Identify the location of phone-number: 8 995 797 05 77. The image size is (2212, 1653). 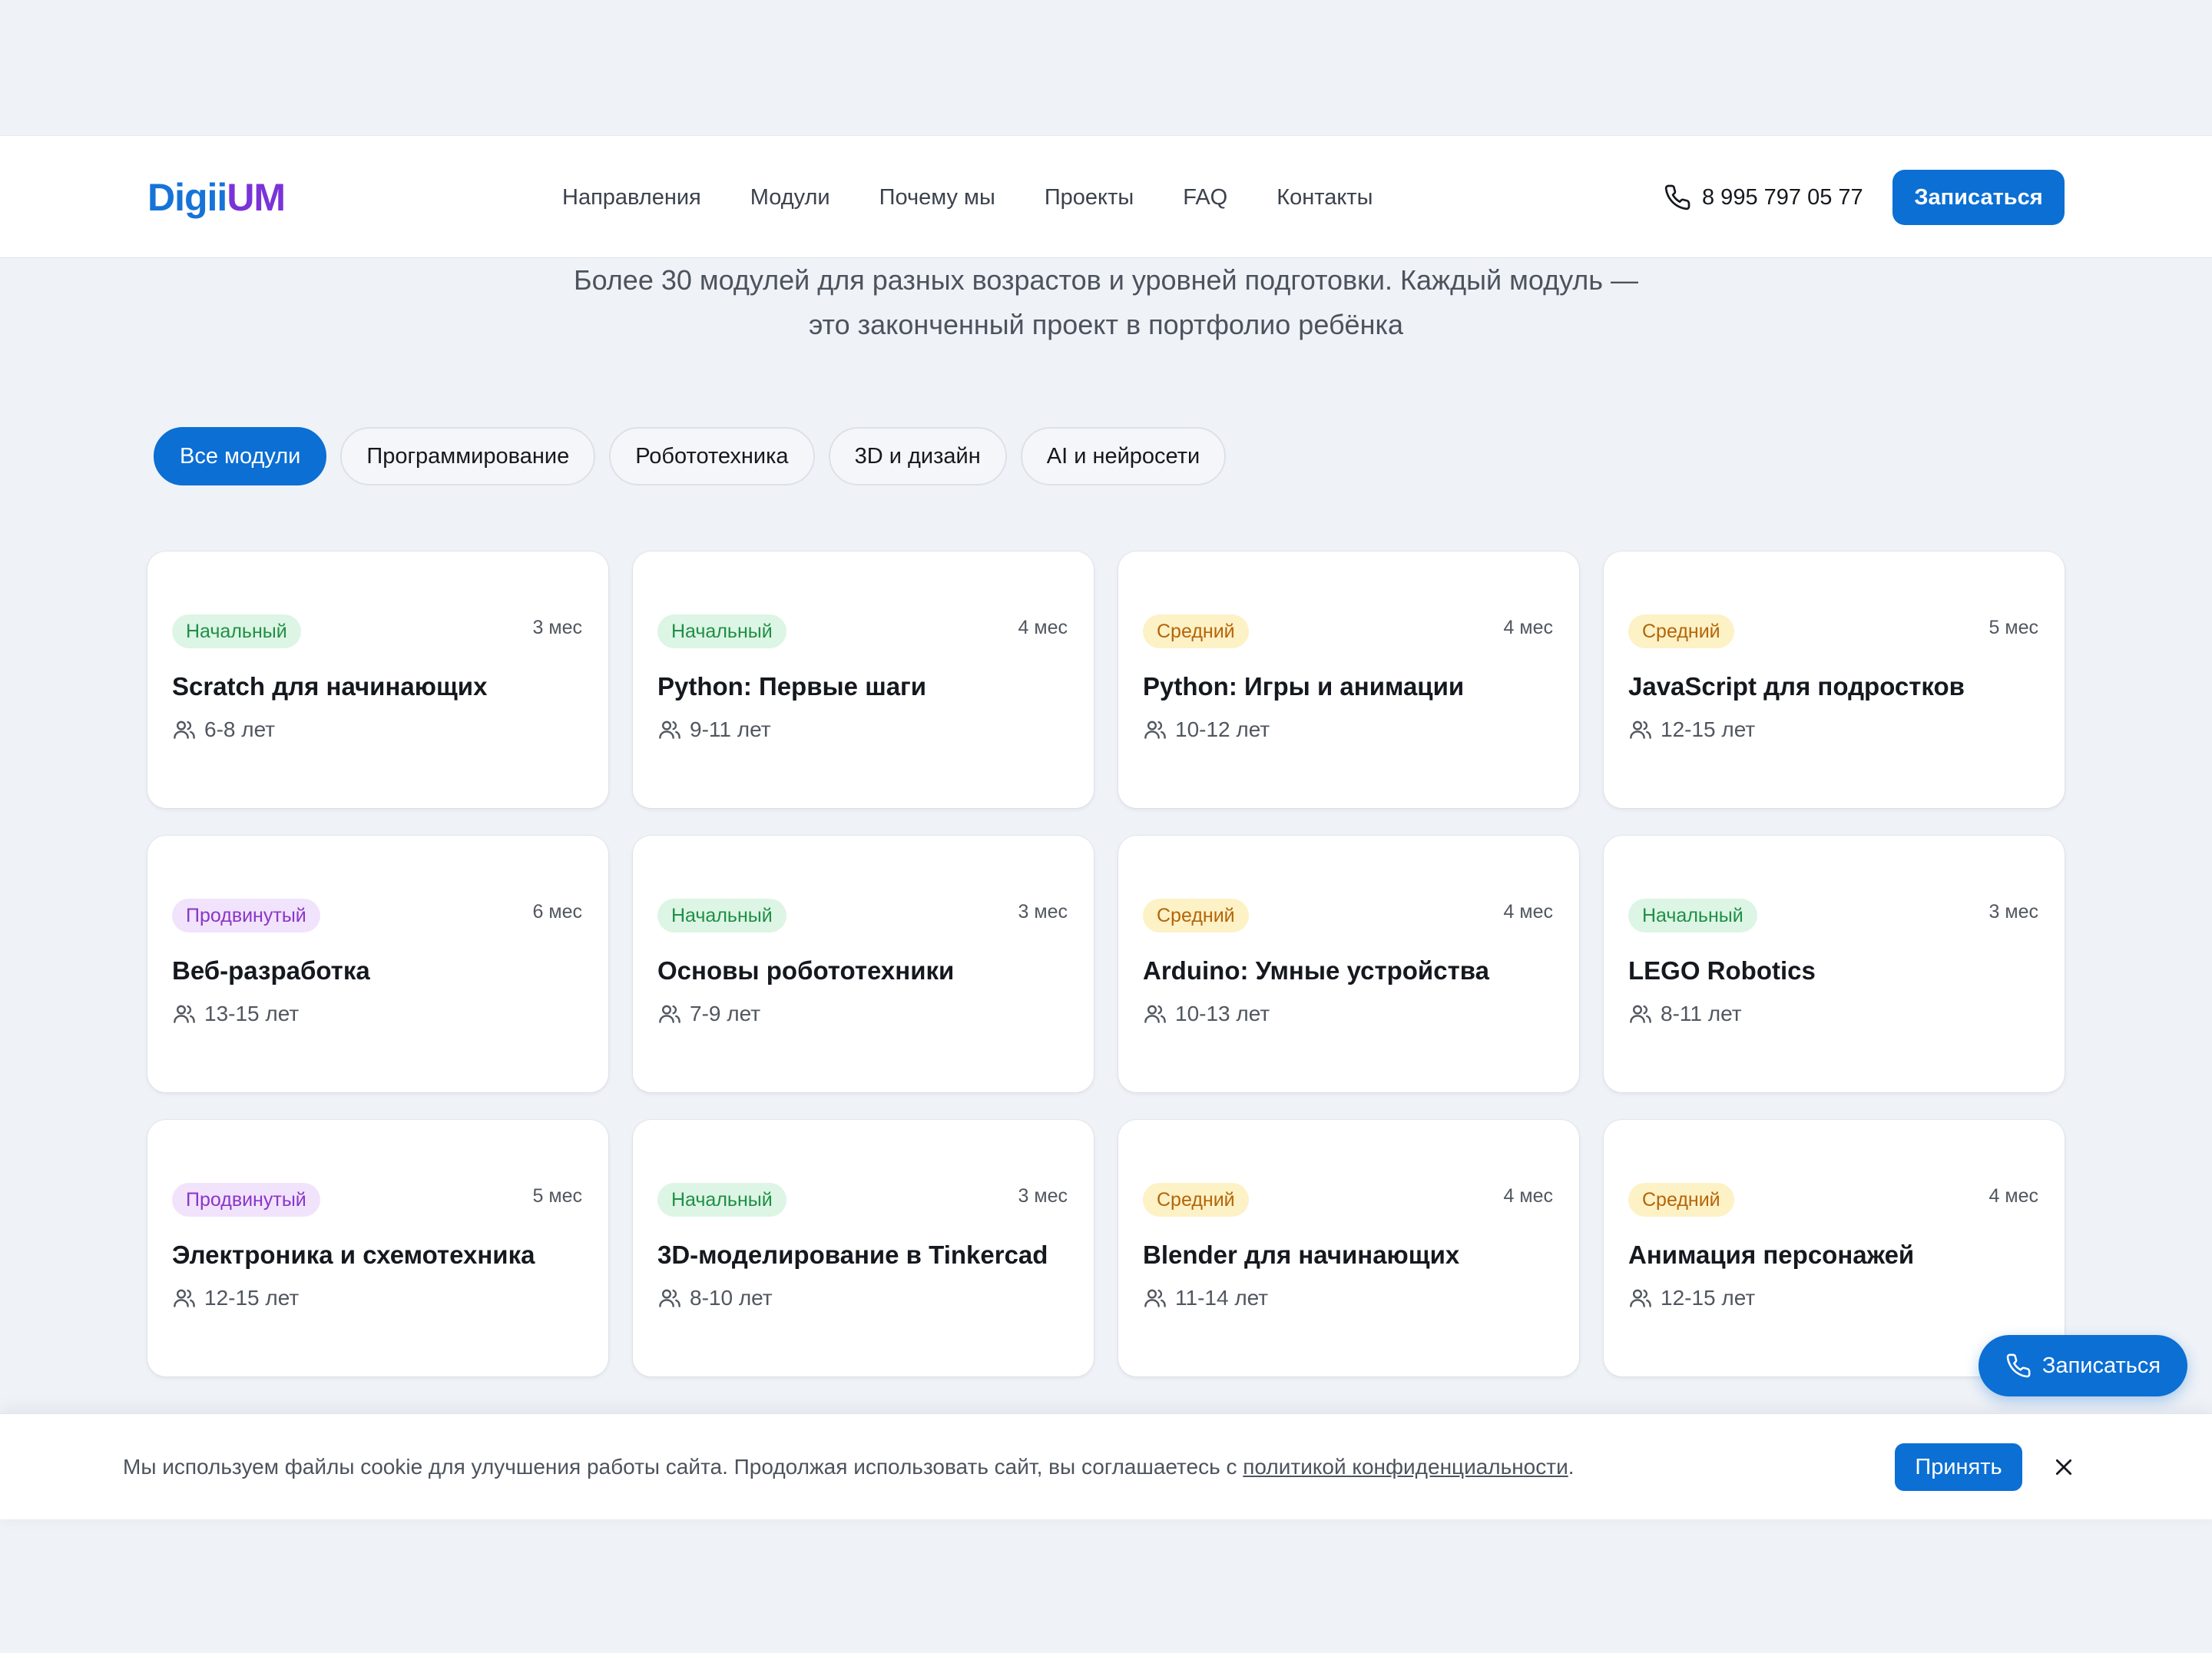
(1782, 197).